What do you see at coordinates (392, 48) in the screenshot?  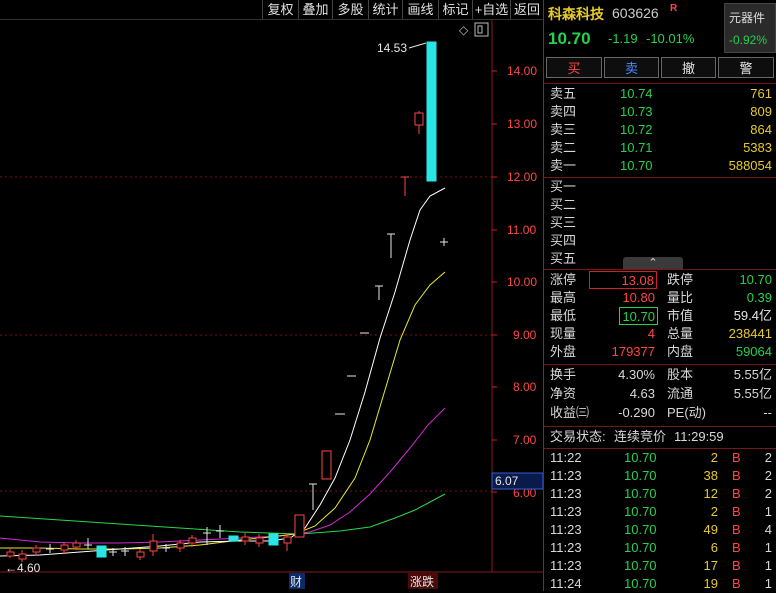 I see `high-price-label: 14.53` at bounding box center [392, 48].